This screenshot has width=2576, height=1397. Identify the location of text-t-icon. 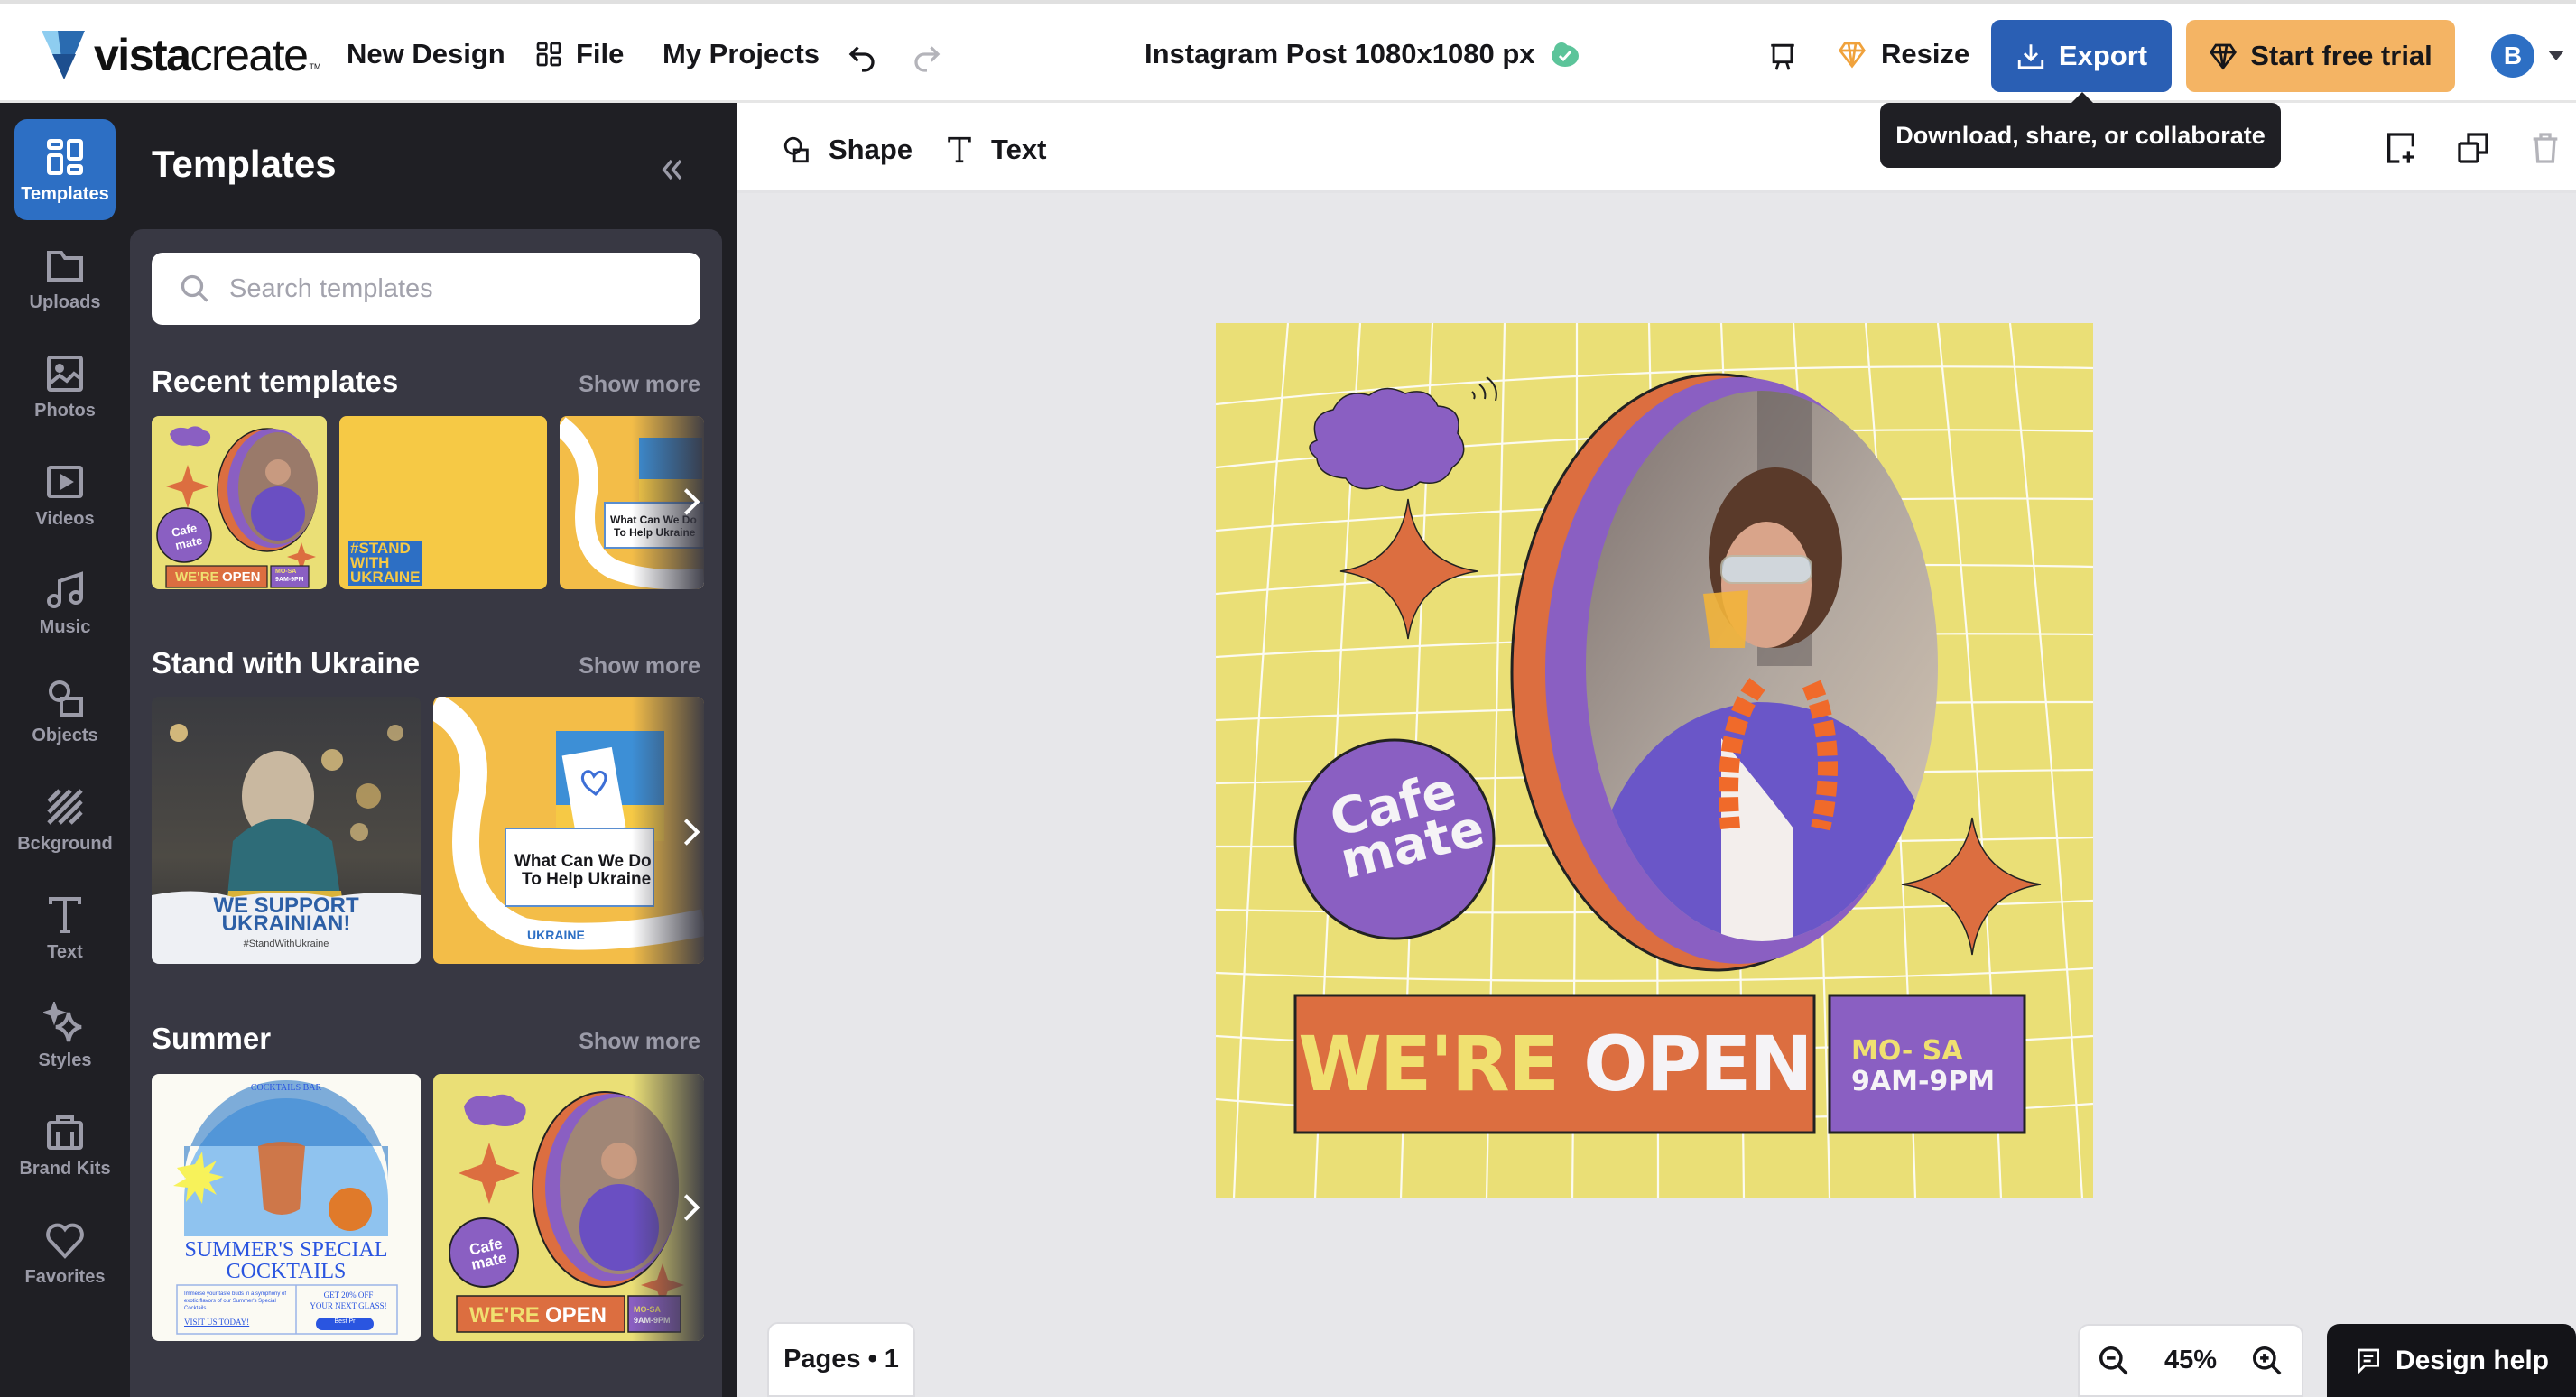
(65, 914).